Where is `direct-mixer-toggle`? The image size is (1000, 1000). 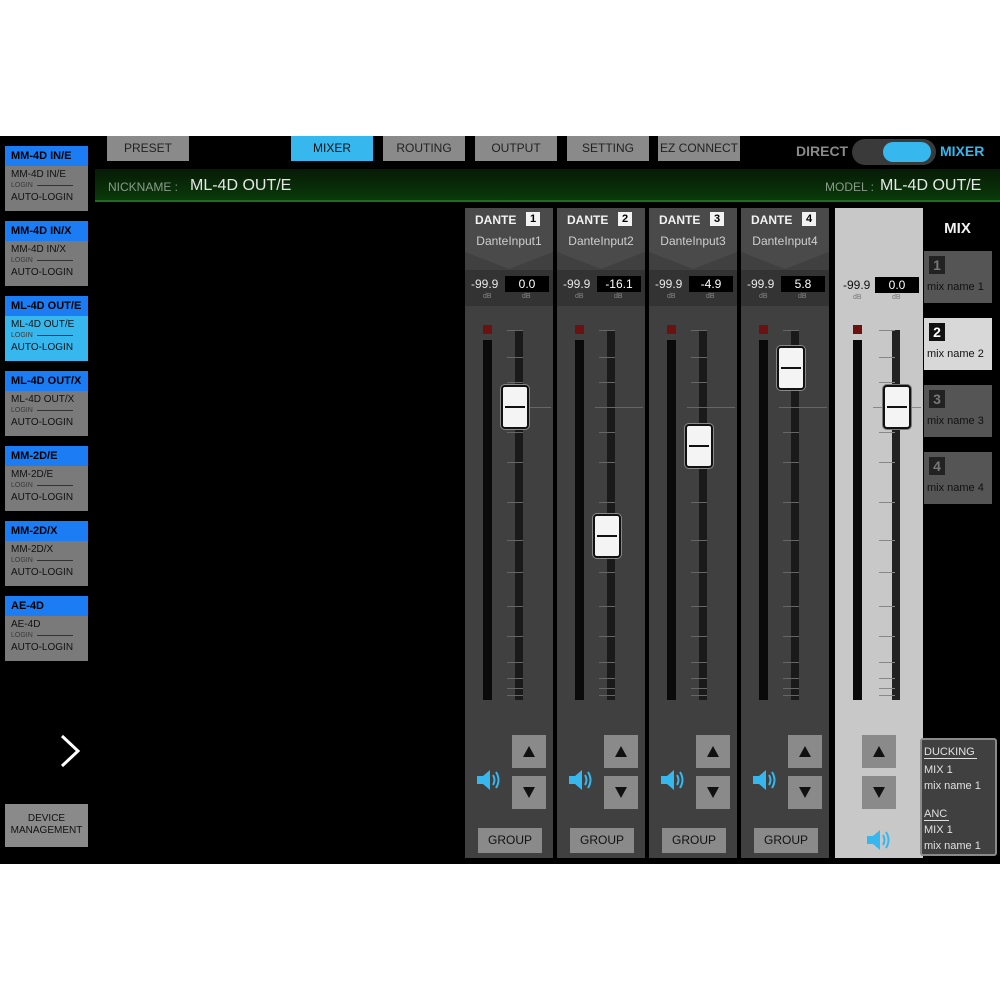
direct-mixer-toggle is located at coordinates (894, 152).